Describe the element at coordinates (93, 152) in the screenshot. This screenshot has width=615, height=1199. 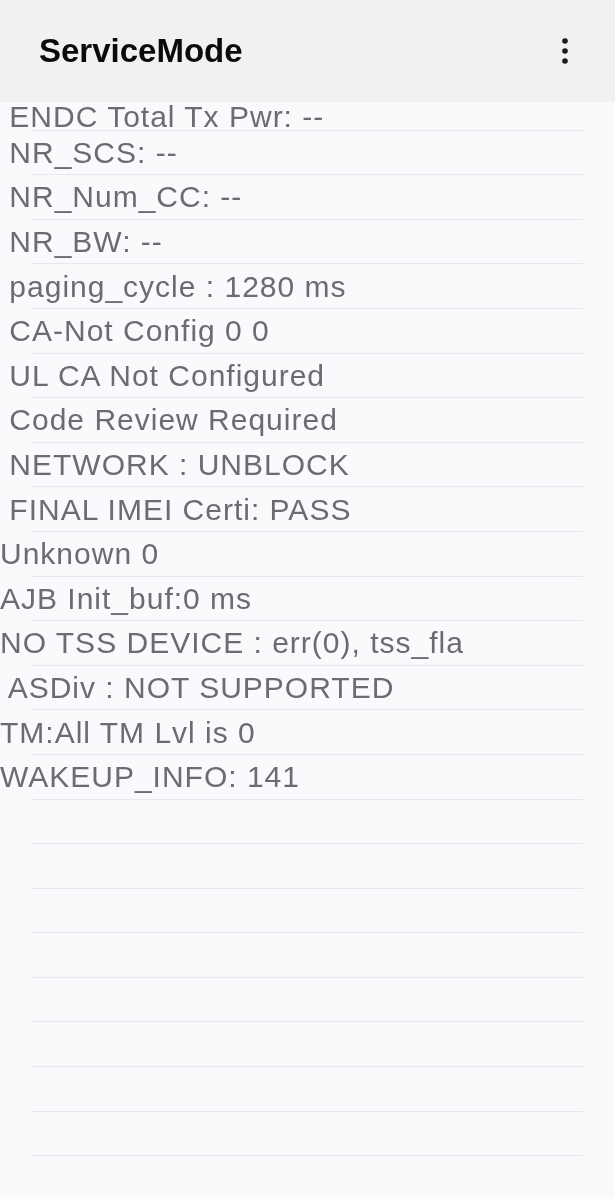
I see `info-line: NR_SCS: --` at that location.